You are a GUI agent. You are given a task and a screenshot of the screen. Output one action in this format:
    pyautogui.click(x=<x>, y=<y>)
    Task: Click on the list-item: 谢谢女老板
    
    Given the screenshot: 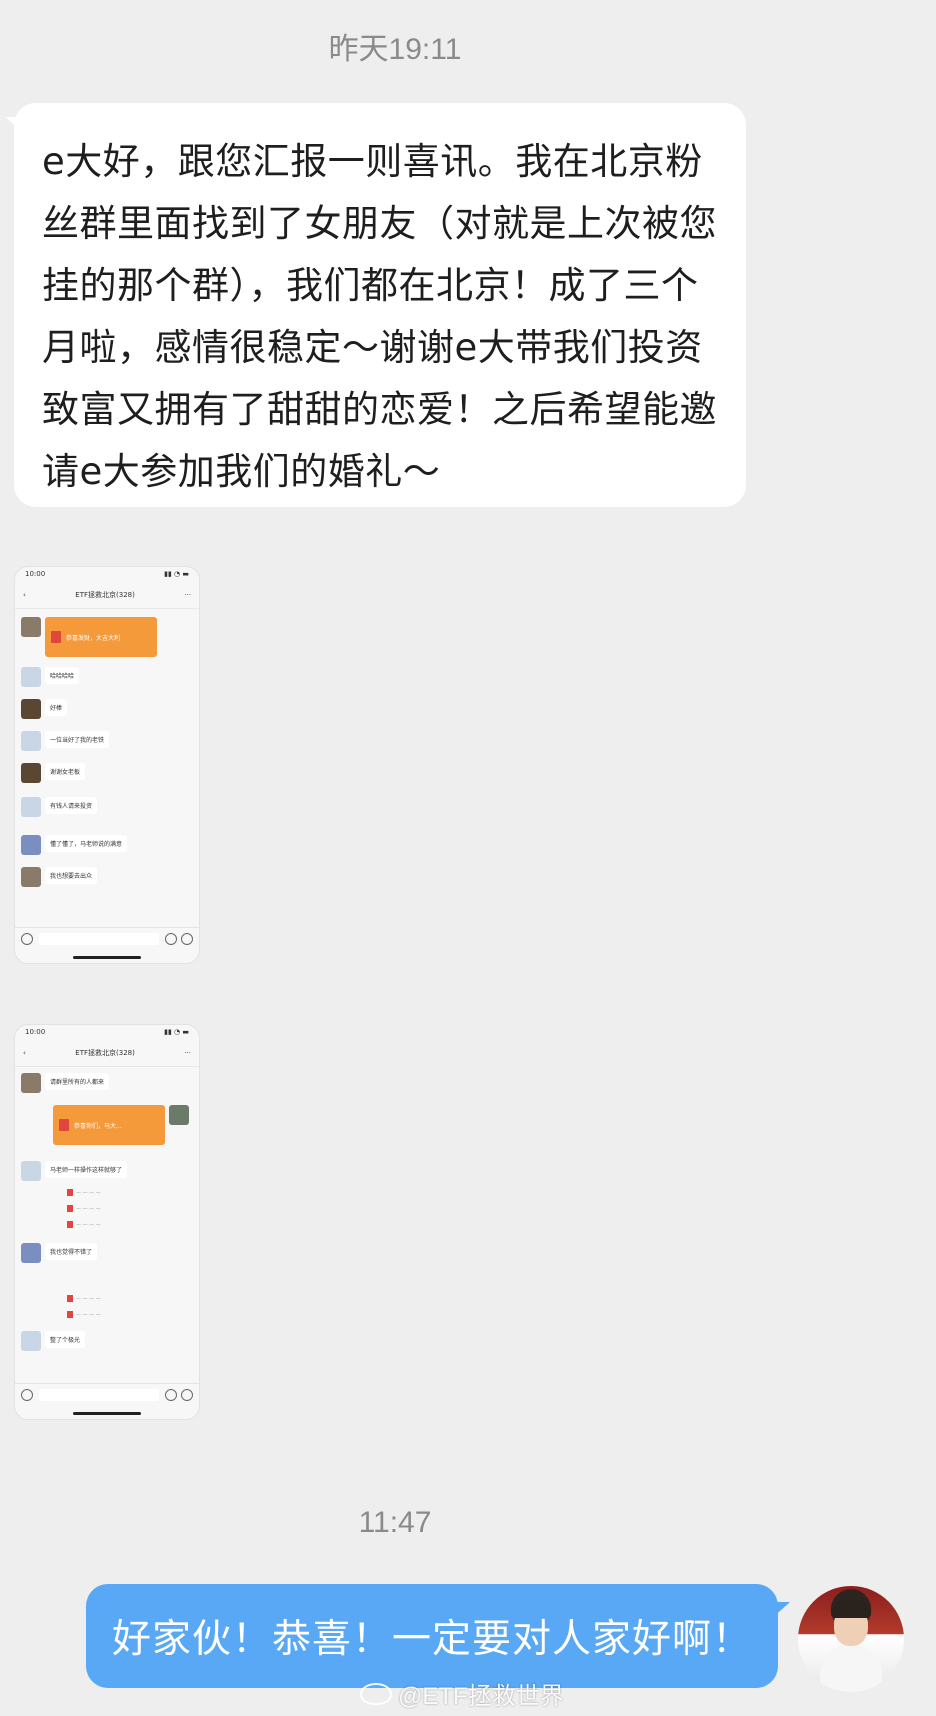 What is the action you would take?
    pyautogui.click(x=53, y=773)
    